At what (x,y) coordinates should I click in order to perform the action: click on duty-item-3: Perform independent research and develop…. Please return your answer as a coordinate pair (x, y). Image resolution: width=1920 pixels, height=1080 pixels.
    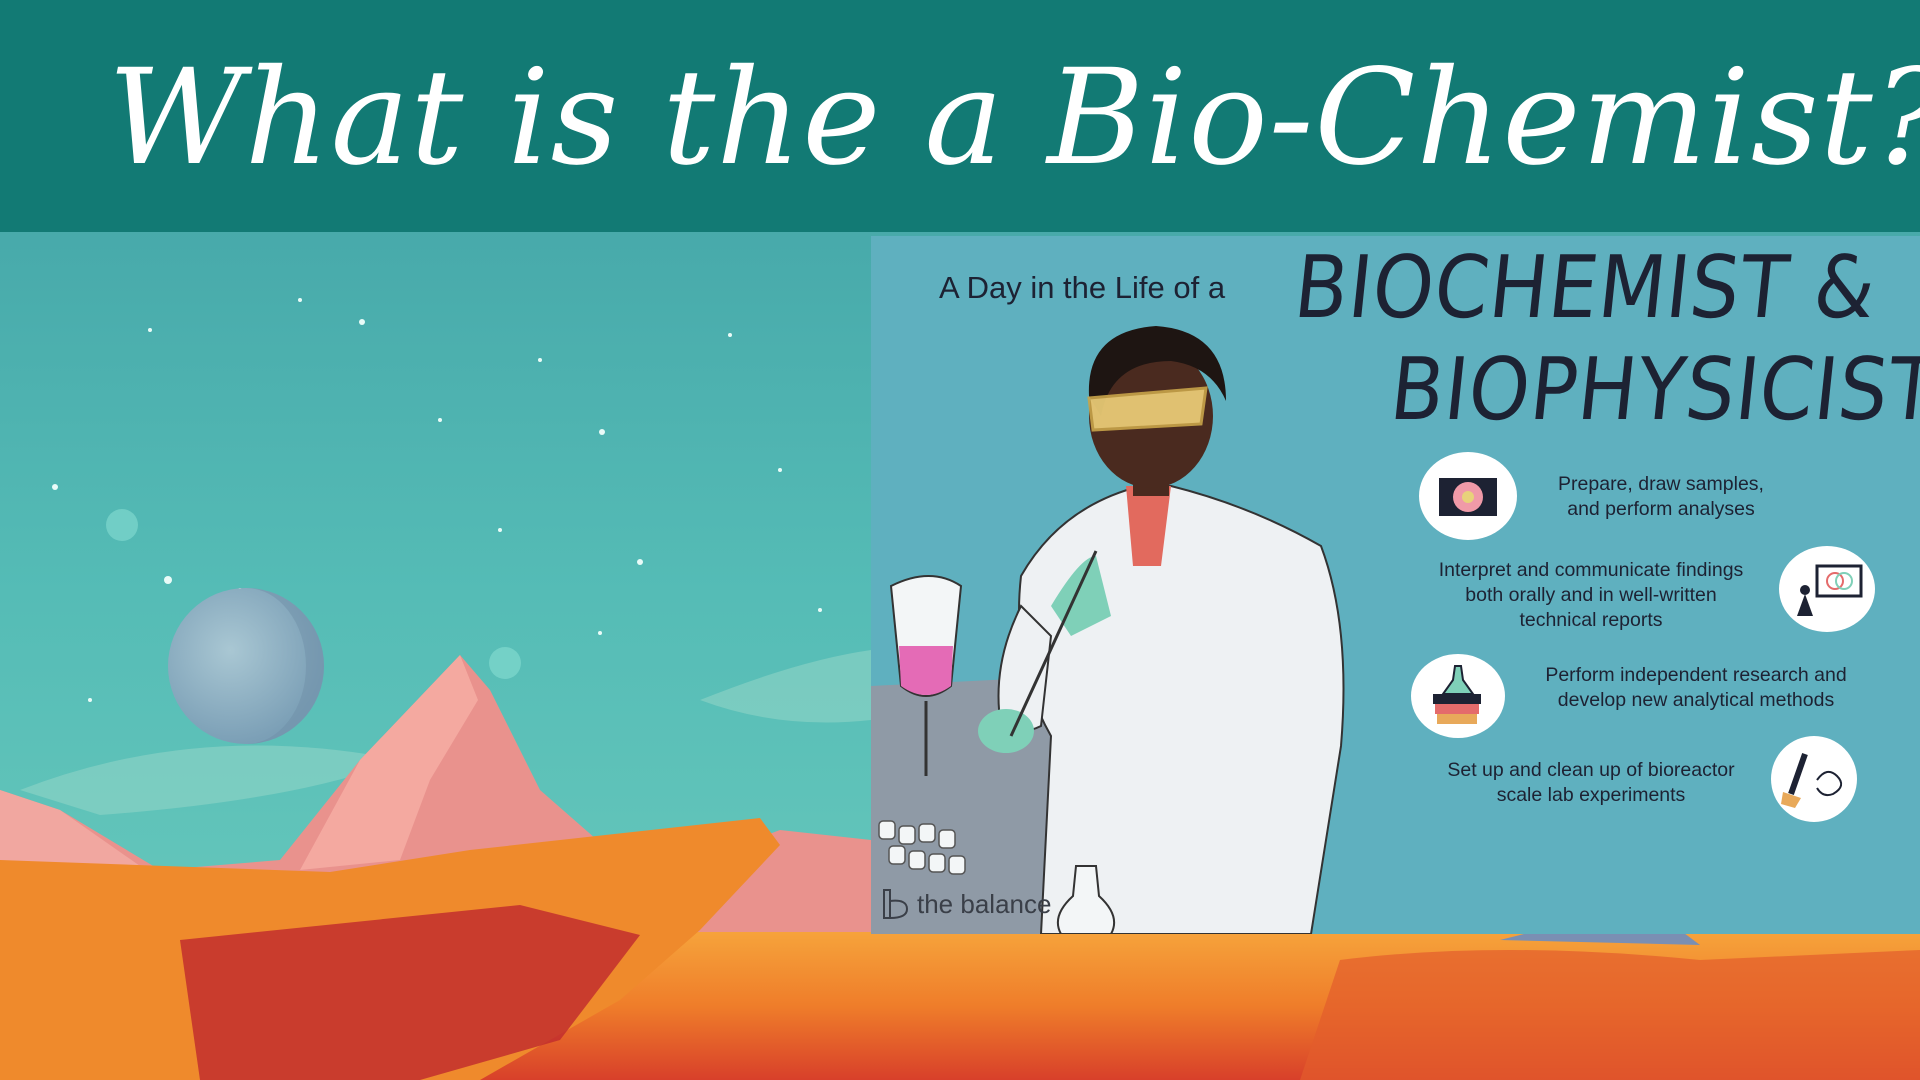
    Looking at the image, I should click on (1696, 688).